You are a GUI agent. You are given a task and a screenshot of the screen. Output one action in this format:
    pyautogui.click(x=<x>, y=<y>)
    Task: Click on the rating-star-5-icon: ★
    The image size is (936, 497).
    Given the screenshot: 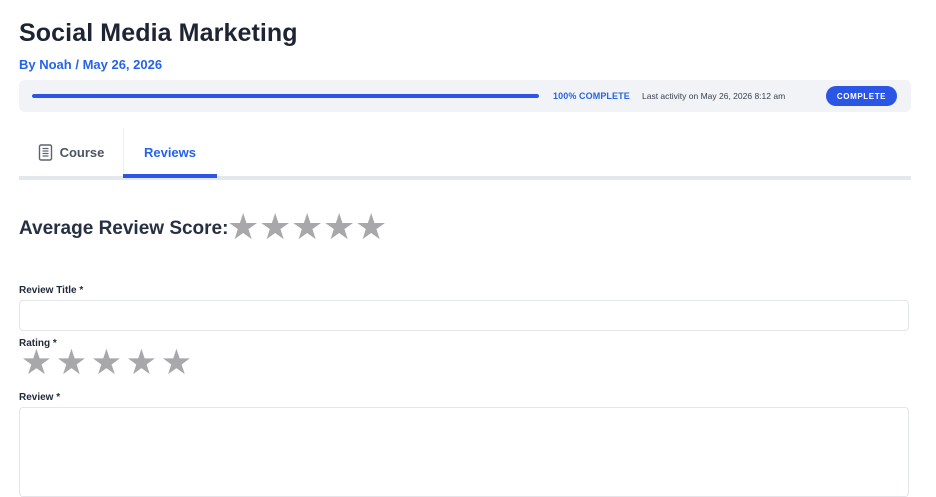 What is the action you would take?
    pyautogui.click(x=176, y=363)
    